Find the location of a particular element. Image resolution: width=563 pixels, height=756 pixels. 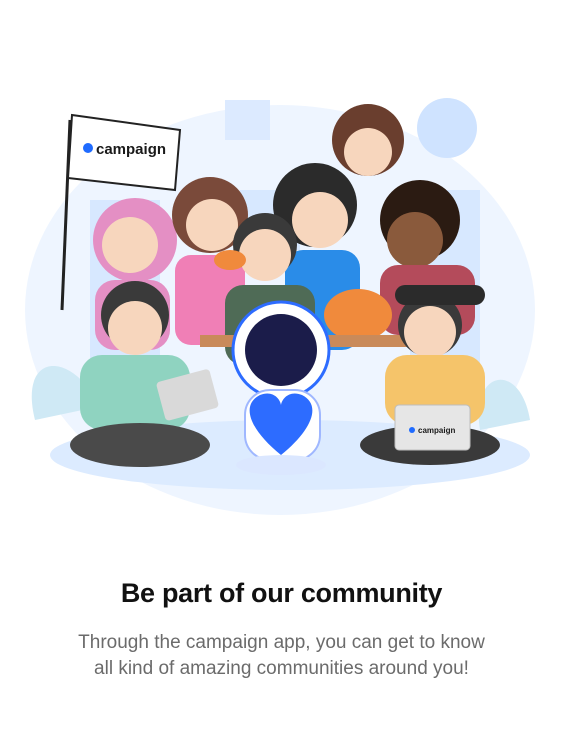

person-front-left-face is located at coordinates (135, 328).